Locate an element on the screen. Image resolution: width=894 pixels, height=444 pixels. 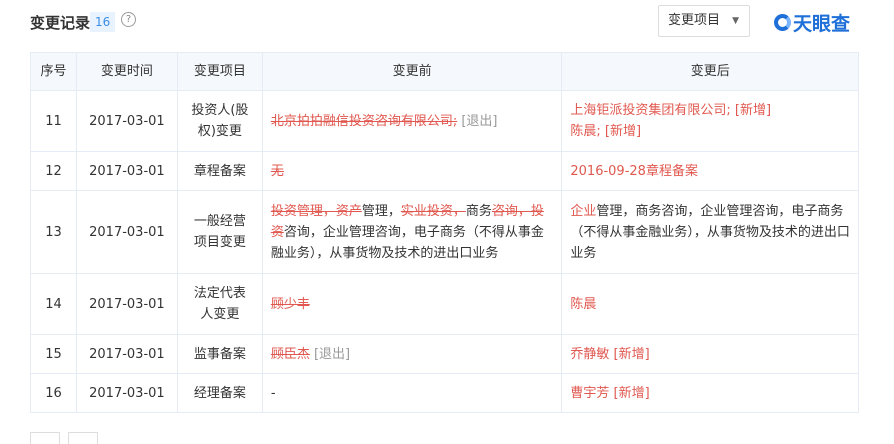
change-text: 曹宇芳 [新增] is located at coordinates (610, 393).